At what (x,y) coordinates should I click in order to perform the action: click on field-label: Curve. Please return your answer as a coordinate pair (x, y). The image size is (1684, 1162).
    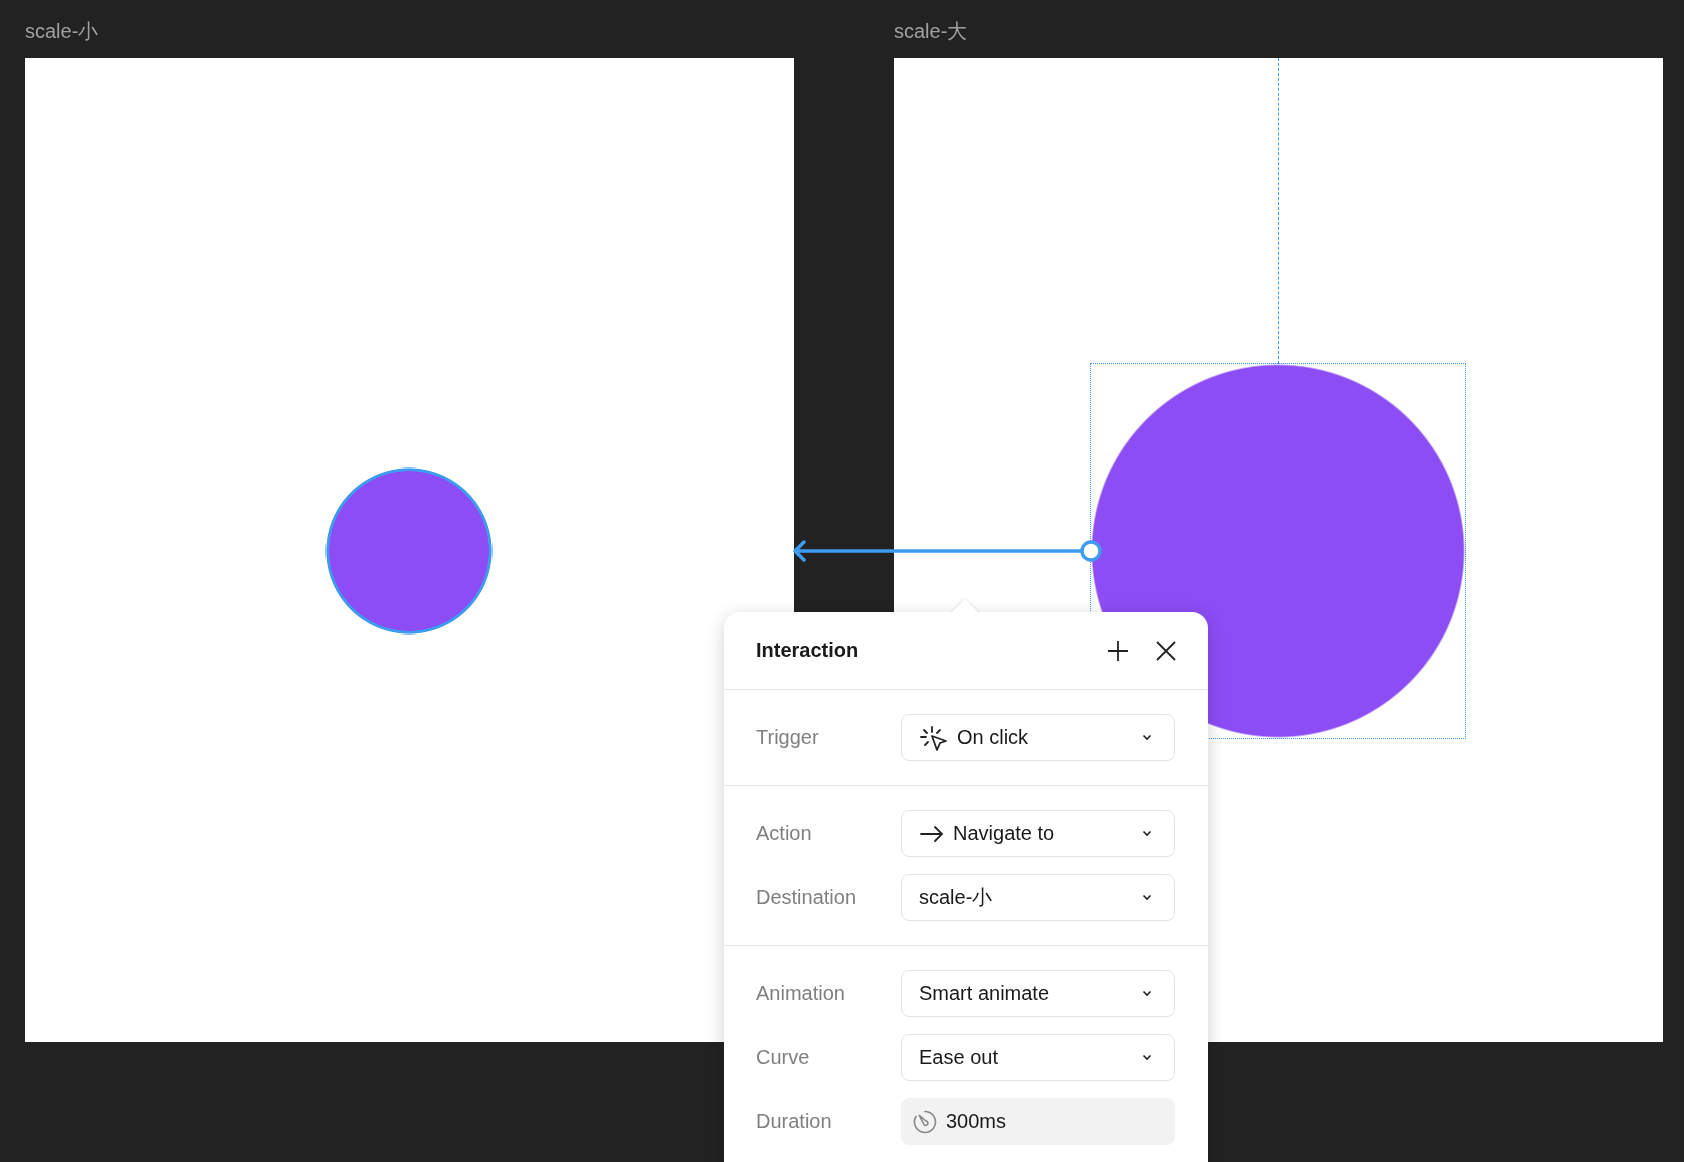
    Looking at the image, I should click on (783, 1057).